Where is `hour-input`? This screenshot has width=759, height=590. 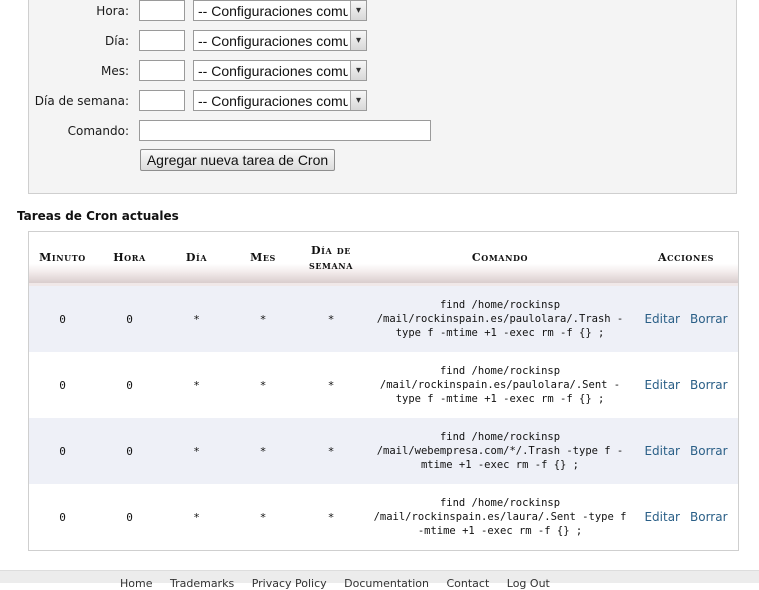
hour-input is located at coordinates (162, 10).